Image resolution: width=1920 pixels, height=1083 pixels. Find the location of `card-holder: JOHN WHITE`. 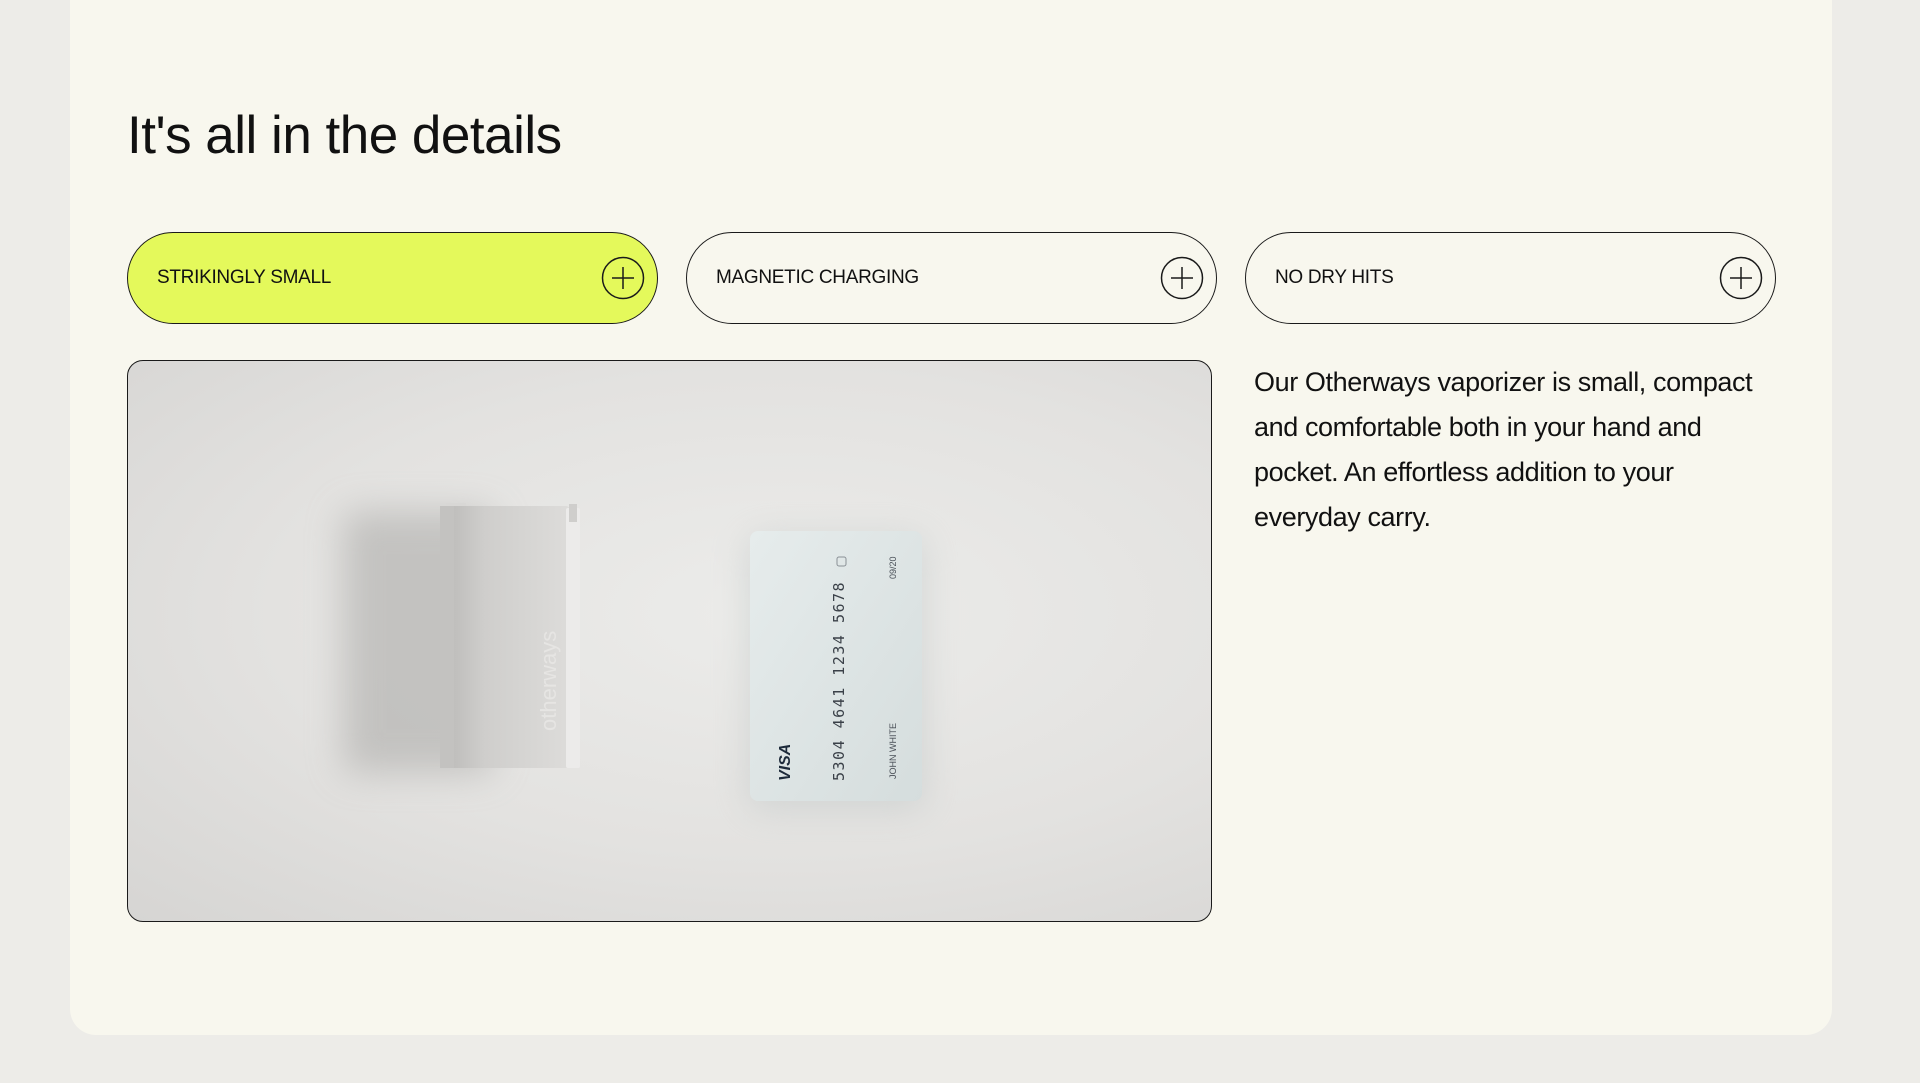

card-holder: JOHN WHITE is located at coordinates (893, 751).